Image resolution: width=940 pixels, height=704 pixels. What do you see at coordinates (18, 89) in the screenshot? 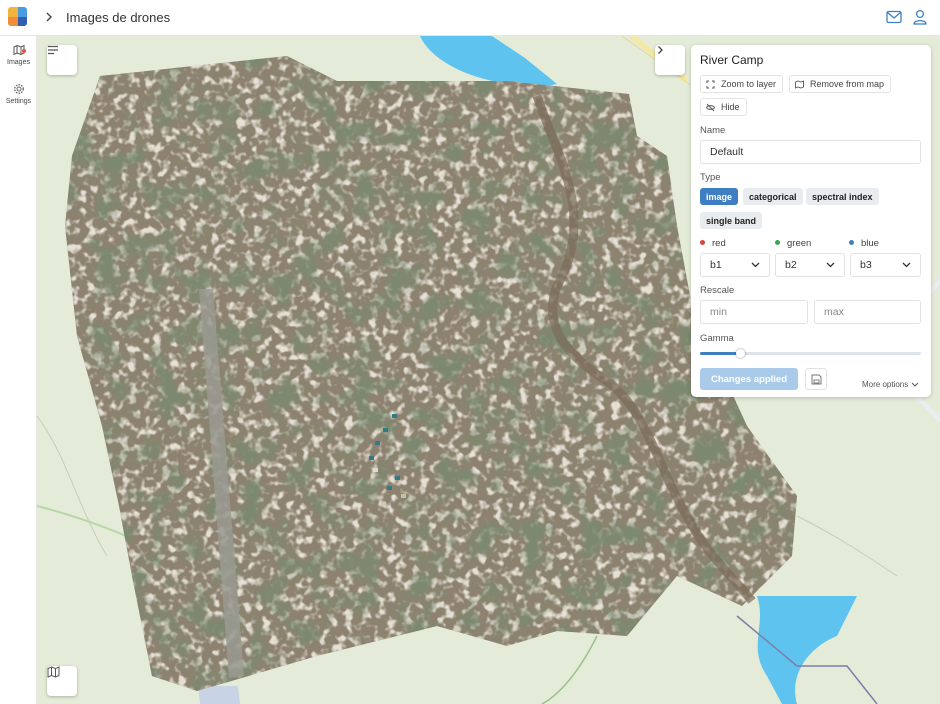
I see `gear-icon` at bounding box center [18, 89].